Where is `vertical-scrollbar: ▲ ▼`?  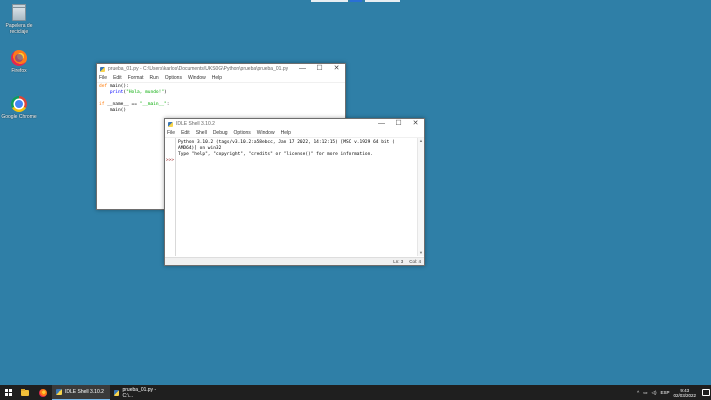 vertical-scrollbar: ▲ ▼ is located at coordinates (420, 197).